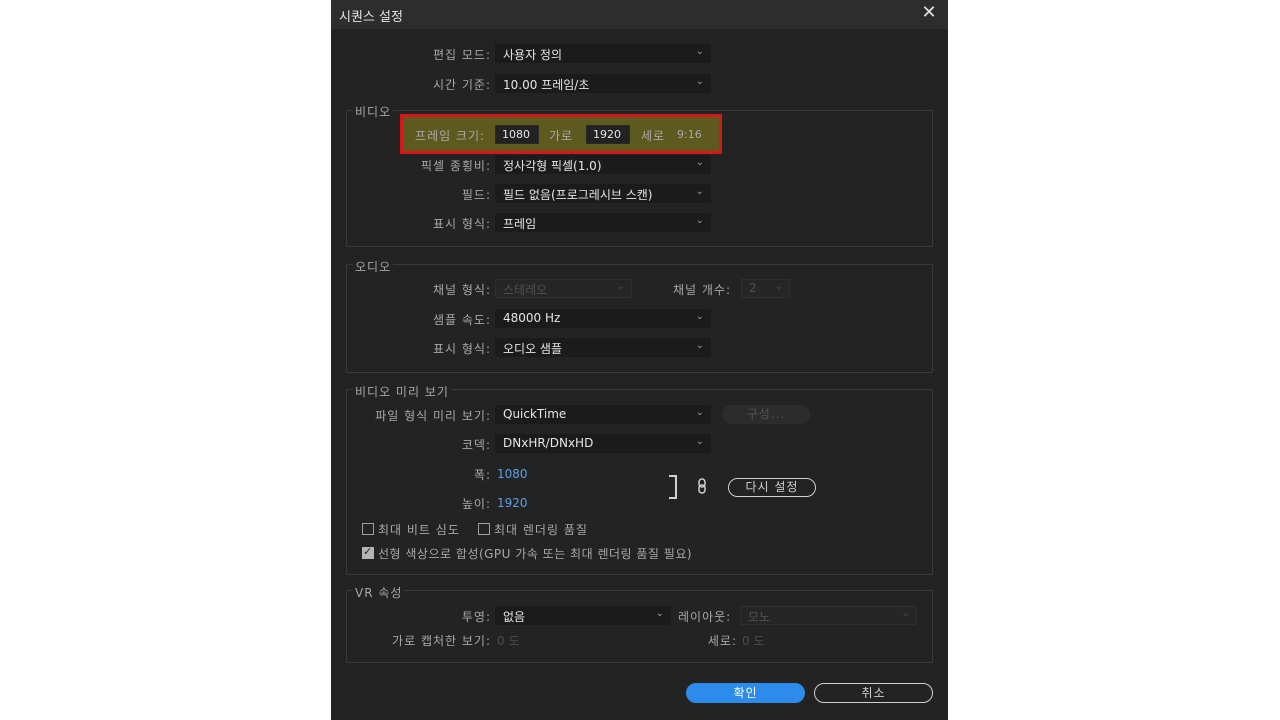 The height and width of the screenshot is (720, 1280). Describe the element at coordinates (541, 530) in the screenshot. I see `max-render-quality-label: 최대 렌더링 품질` at that location.